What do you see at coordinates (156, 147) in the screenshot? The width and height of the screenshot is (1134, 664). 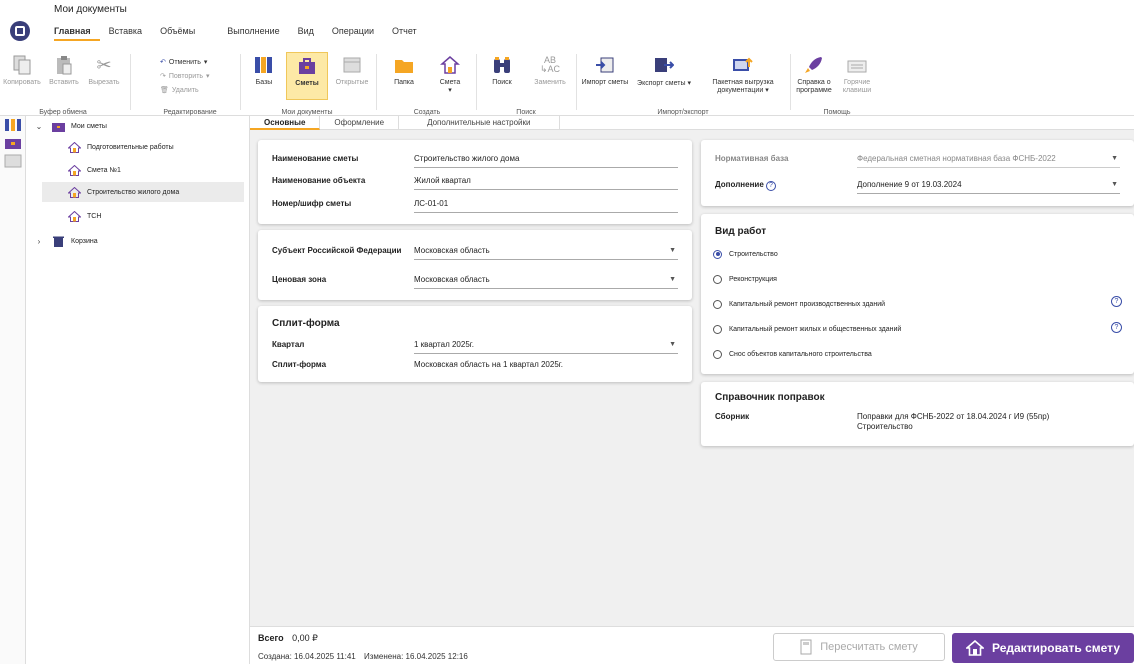 I see `tree-item: Подготовительные работы` at bounding box center [156, 147].